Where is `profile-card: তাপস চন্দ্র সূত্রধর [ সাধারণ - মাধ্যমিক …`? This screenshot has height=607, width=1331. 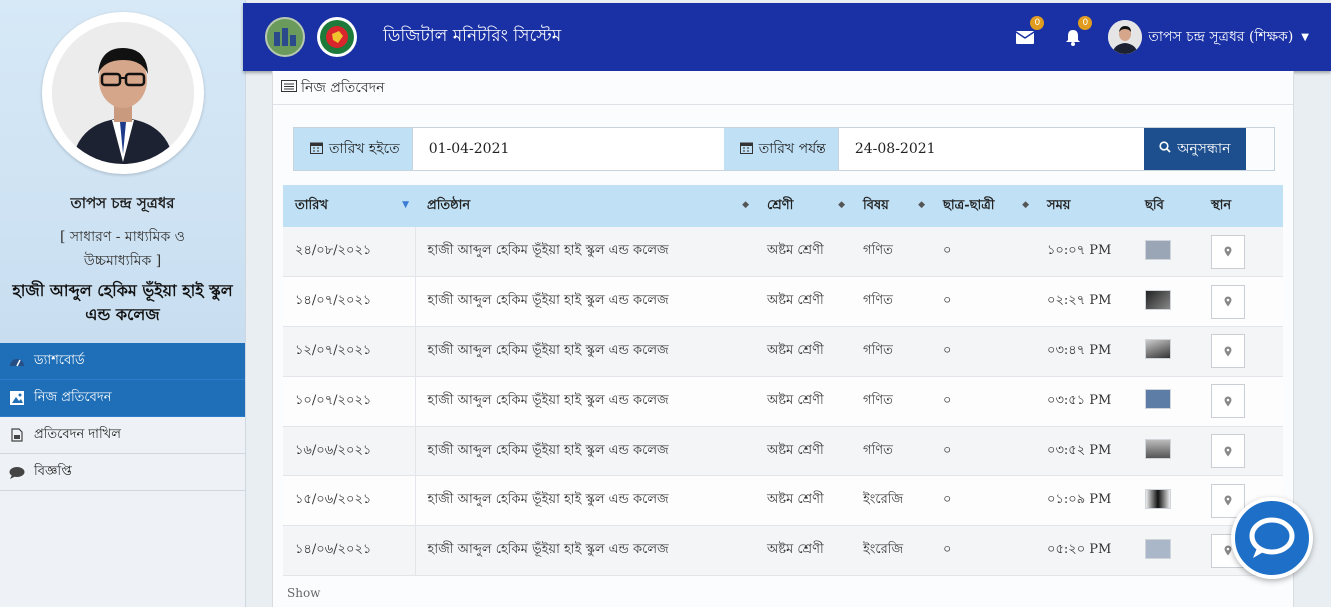
profile-card: তাপস চন্দ্র সূত্রধর [ সাধারণ - মাধ্যমিক … is located at coordinates (122, 171).